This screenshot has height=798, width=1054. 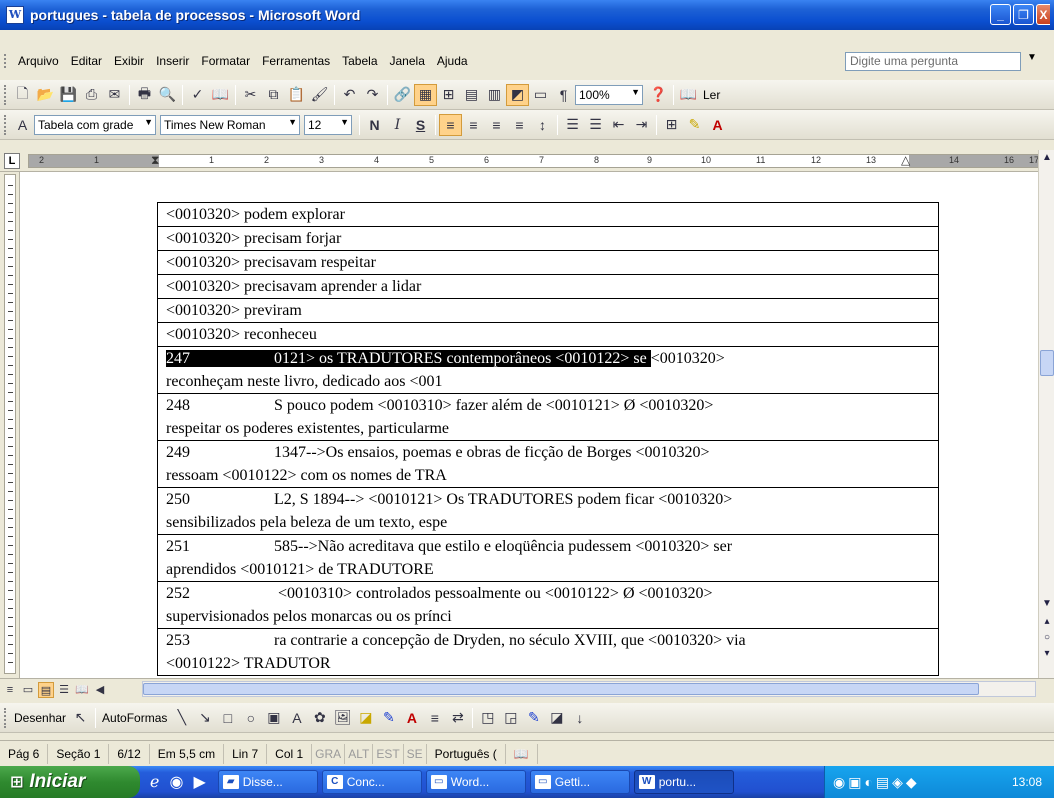 What do you see at coordinates (365, 718) in the screenshot?
I see `fill-color-icon: ◪` at bounding box center [365, 718].